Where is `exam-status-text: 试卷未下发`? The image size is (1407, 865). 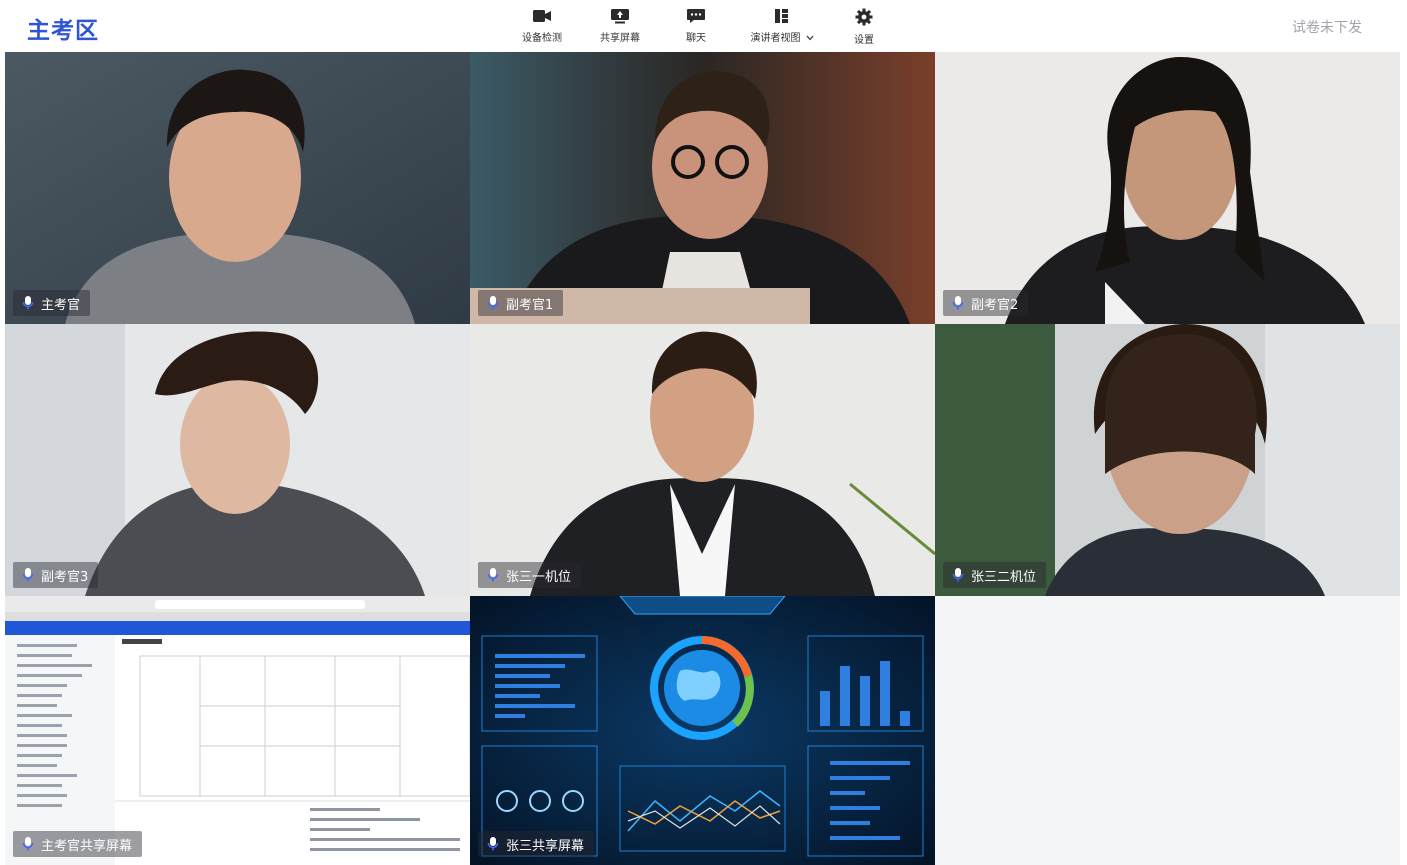 exam-status-text: 试卷未下发 is located at coordinates (1327, 28).